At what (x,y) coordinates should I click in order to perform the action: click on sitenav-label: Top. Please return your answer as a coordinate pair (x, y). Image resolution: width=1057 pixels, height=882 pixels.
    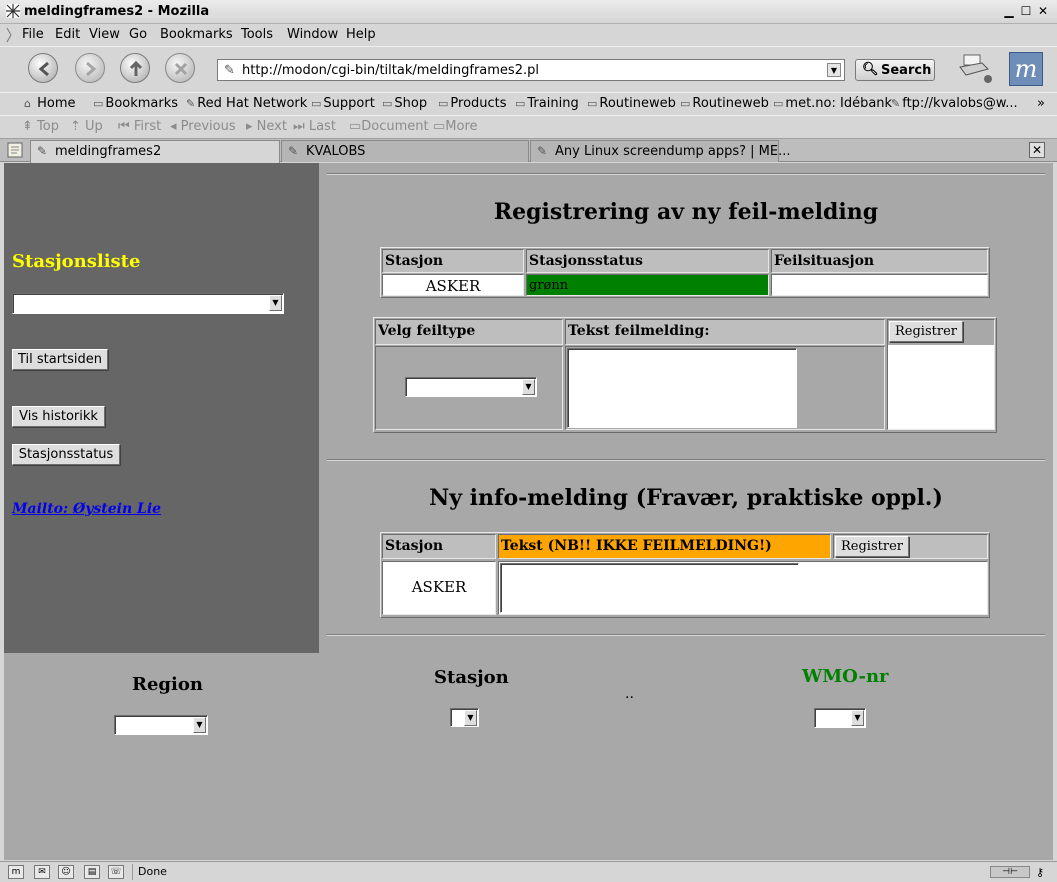
    Looking at the image, I should click on (48, 126).